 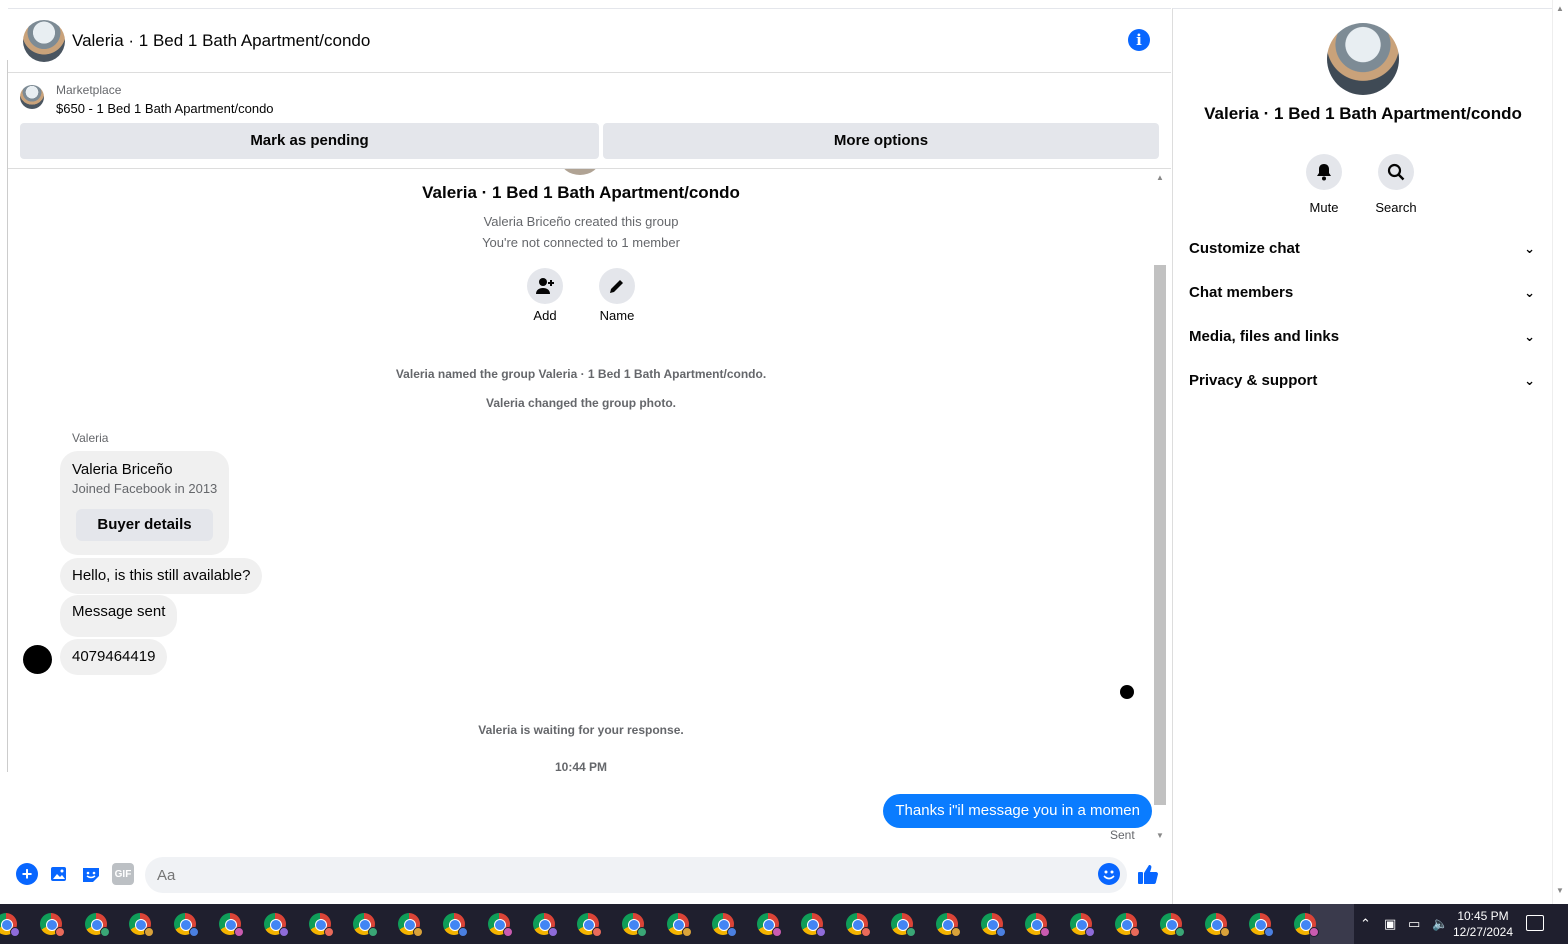 I want to click on photo-icon, so click(x=59, y=874).